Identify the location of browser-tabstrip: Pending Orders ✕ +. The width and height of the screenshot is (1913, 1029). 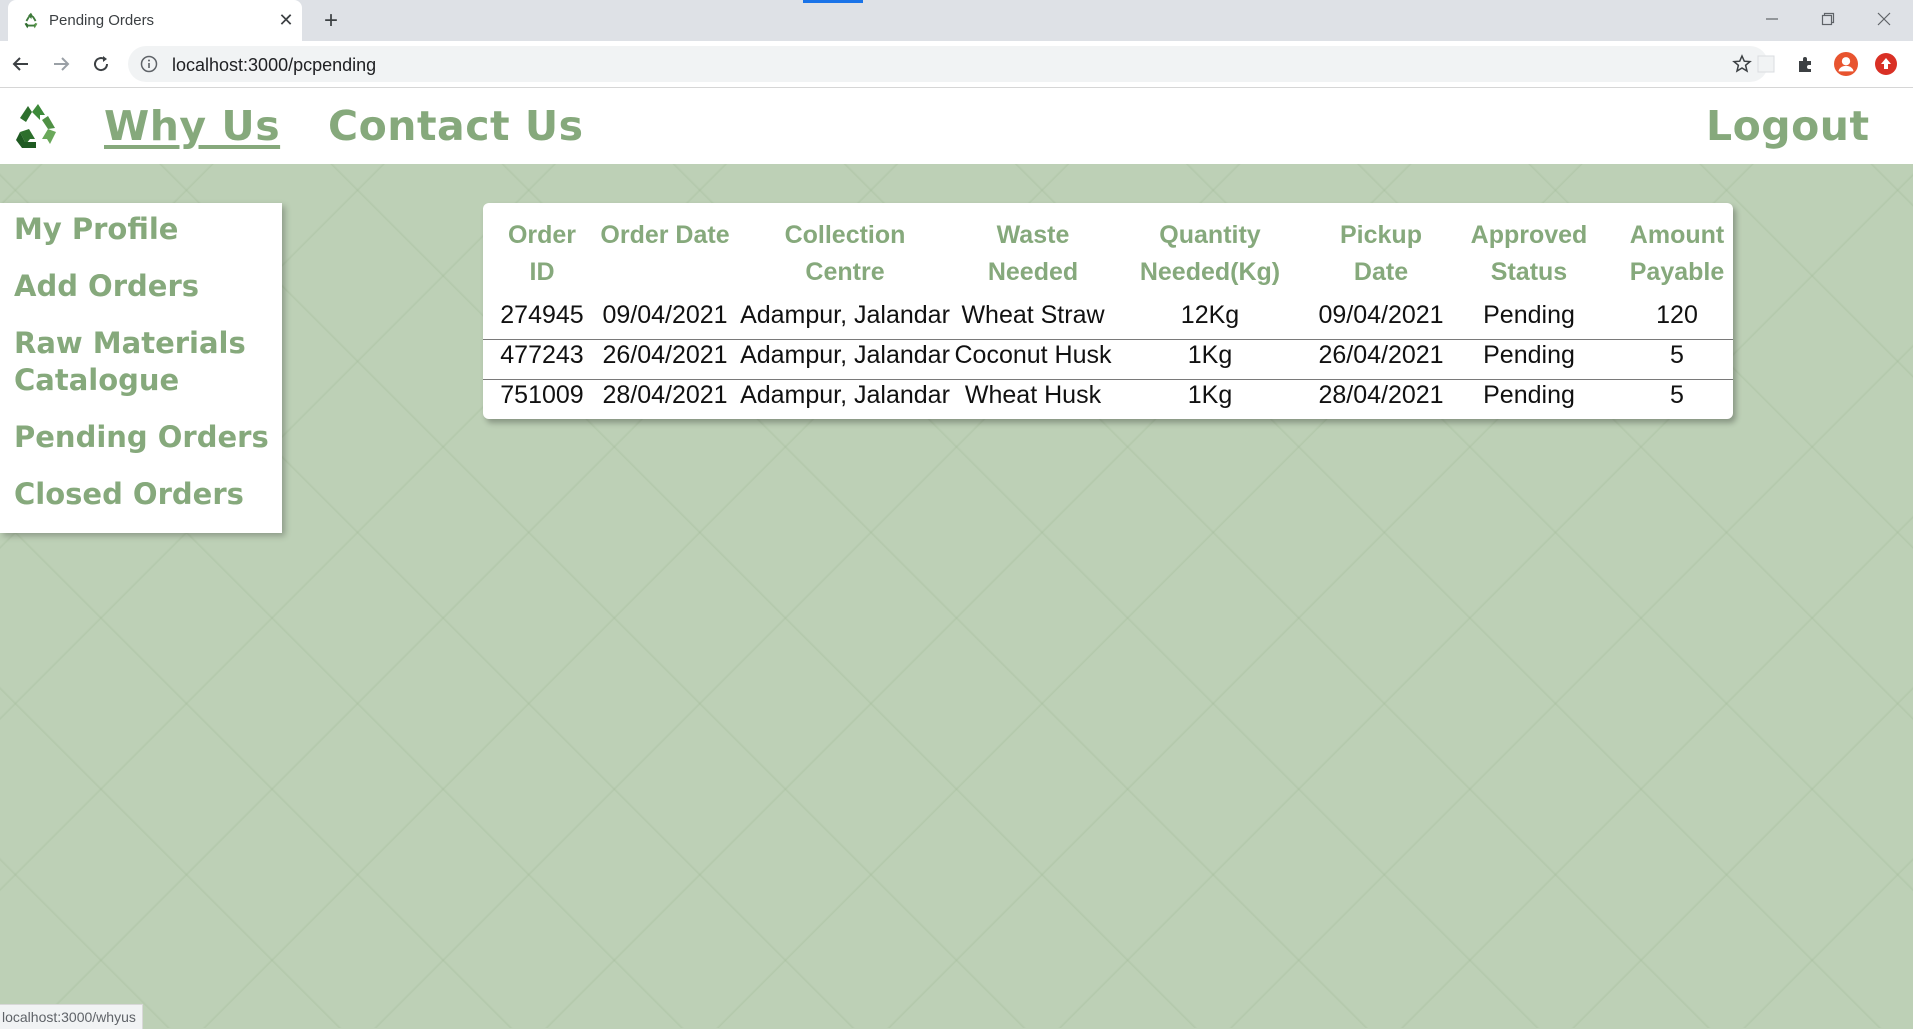
(956, 20).